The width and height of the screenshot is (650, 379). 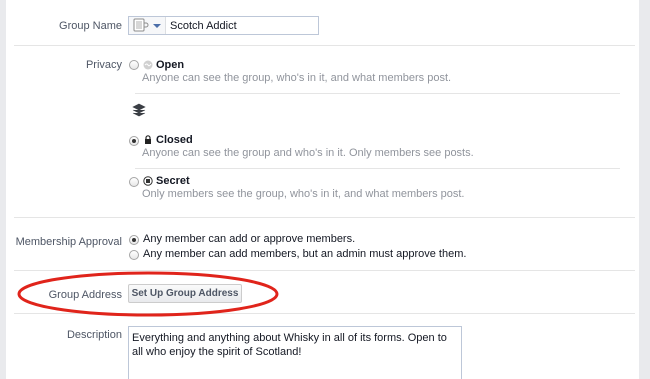 I want to click on left-edge, so click(x=3, y=189).